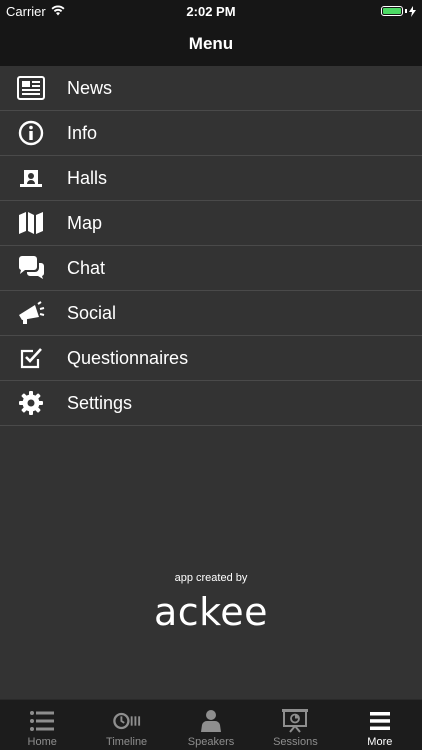  What do you see at coordinates (86, 267) in the screenshot?
I see `menu-item-label: Chat` at bounding box center [86, 267].